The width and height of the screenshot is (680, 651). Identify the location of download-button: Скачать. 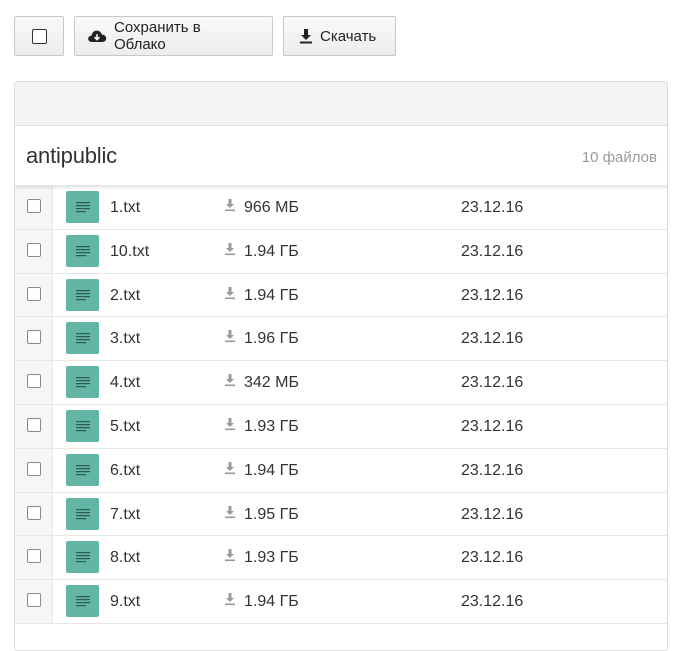
(339, 36).